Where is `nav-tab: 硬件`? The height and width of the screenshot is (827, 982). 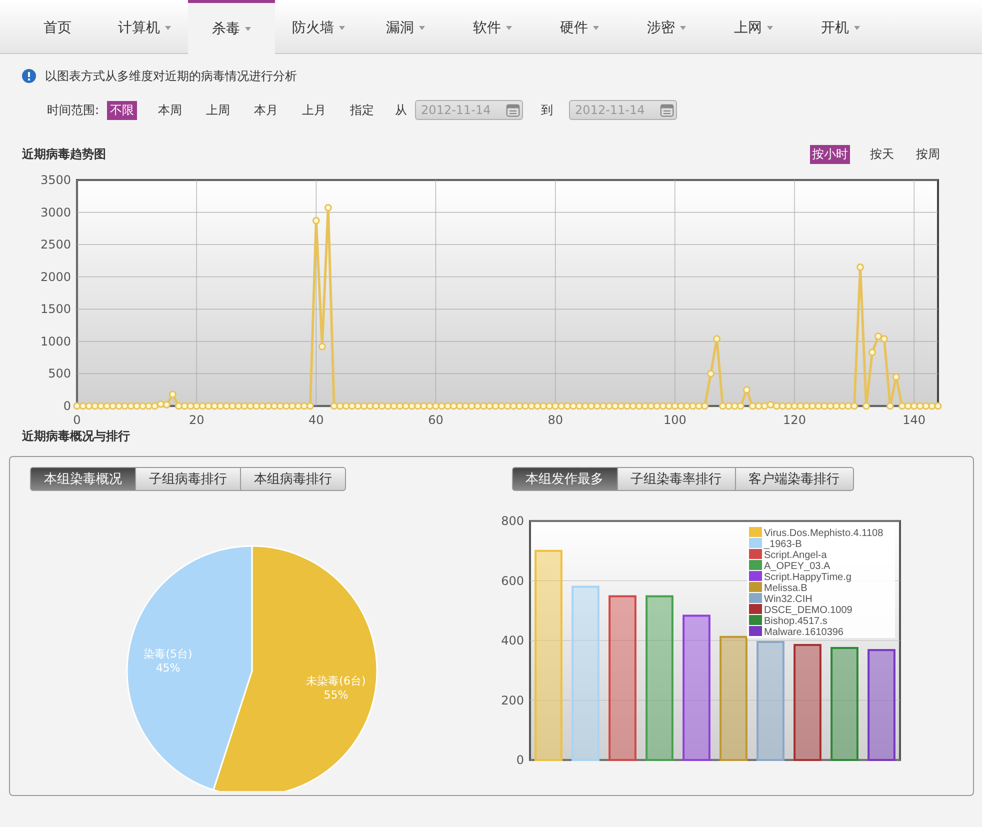 nav-tab: 硬件 is located at coordinates (579, 26).